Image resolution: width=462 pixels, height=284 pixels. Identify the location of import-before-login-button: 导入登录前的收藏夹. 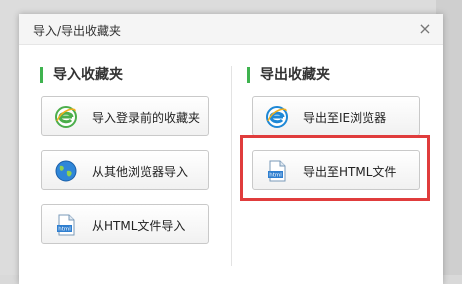
(125, 116).